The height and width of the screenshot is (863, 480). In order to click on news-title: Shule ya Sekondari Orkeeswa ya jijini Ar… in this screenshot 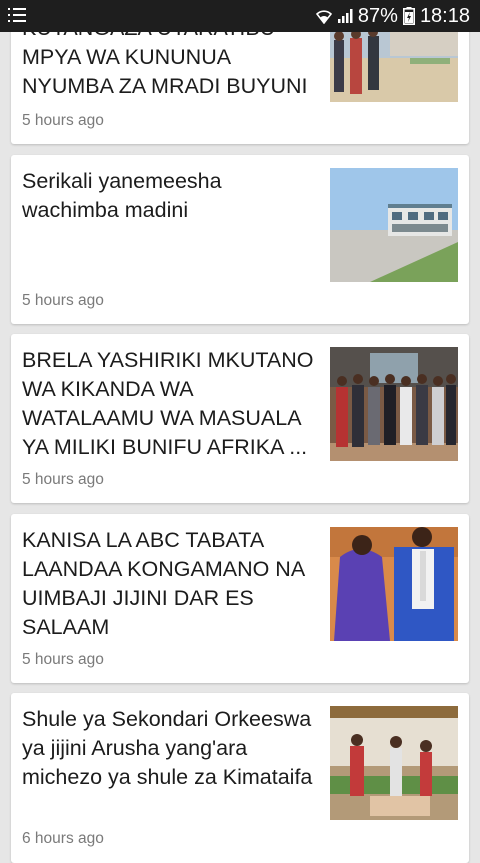, I will do `click(167, 748)`.